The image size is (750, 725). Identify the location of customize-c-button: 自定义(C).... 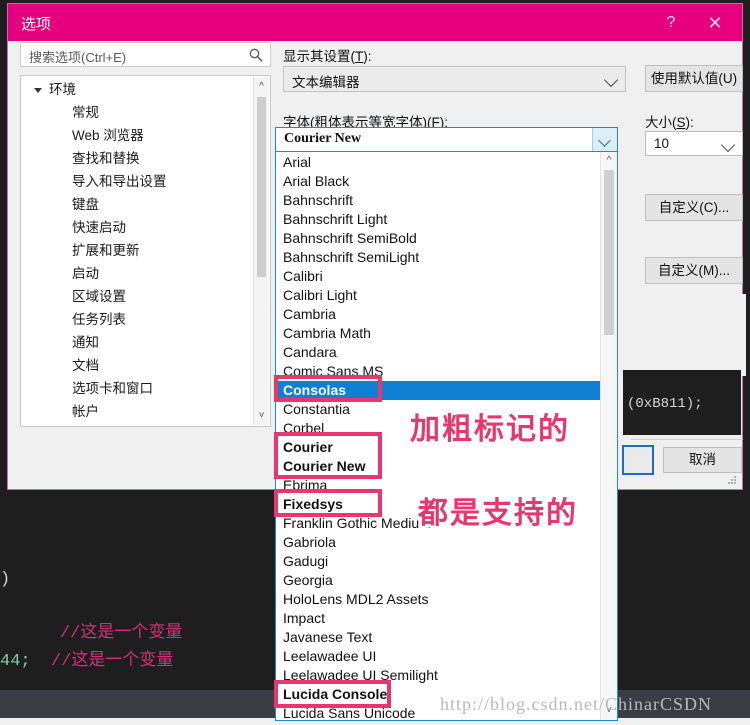
(694, 207).